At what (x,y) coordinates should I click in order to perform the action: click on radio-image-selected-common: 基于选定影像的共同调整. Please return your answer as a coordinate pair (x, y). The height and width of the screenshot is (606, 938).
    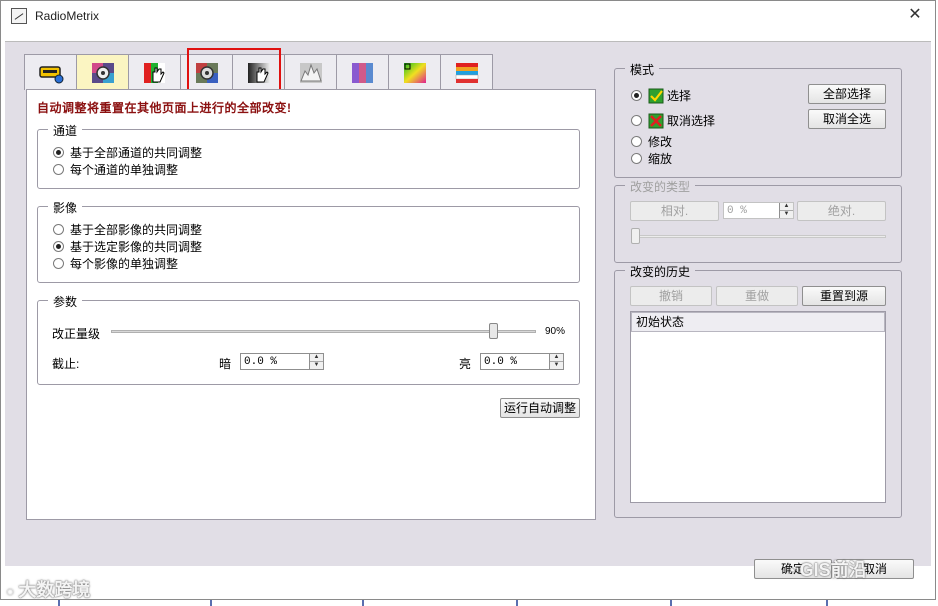
    Looking at the image, I should click on (127, 246).